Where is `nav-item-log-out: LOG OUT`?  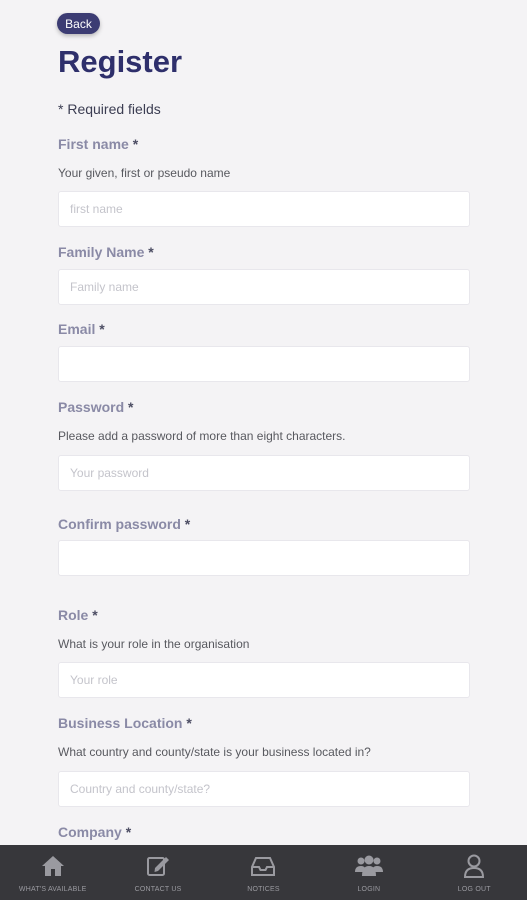
nav-item-log-out: LOG OUT is located at coordinates (474, 872).